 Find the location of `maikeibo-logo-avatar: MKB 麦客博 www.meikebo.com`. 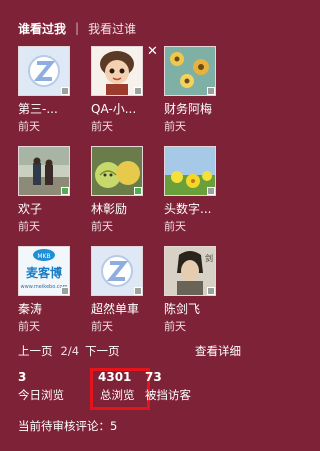

maikeibo-logo-avatar: MKB 麦客博 www.meikebo.com is located at coordinates (44, 271).